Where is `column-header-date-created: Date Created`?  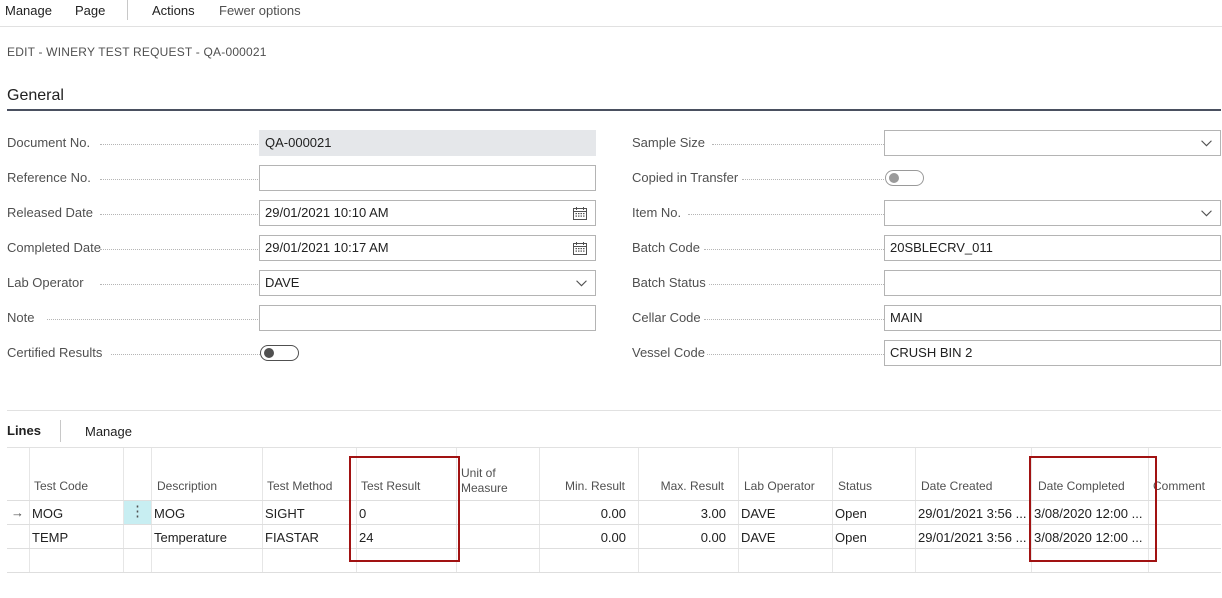
column-header-date-created: Date Created is located at coordinates (956, 486).